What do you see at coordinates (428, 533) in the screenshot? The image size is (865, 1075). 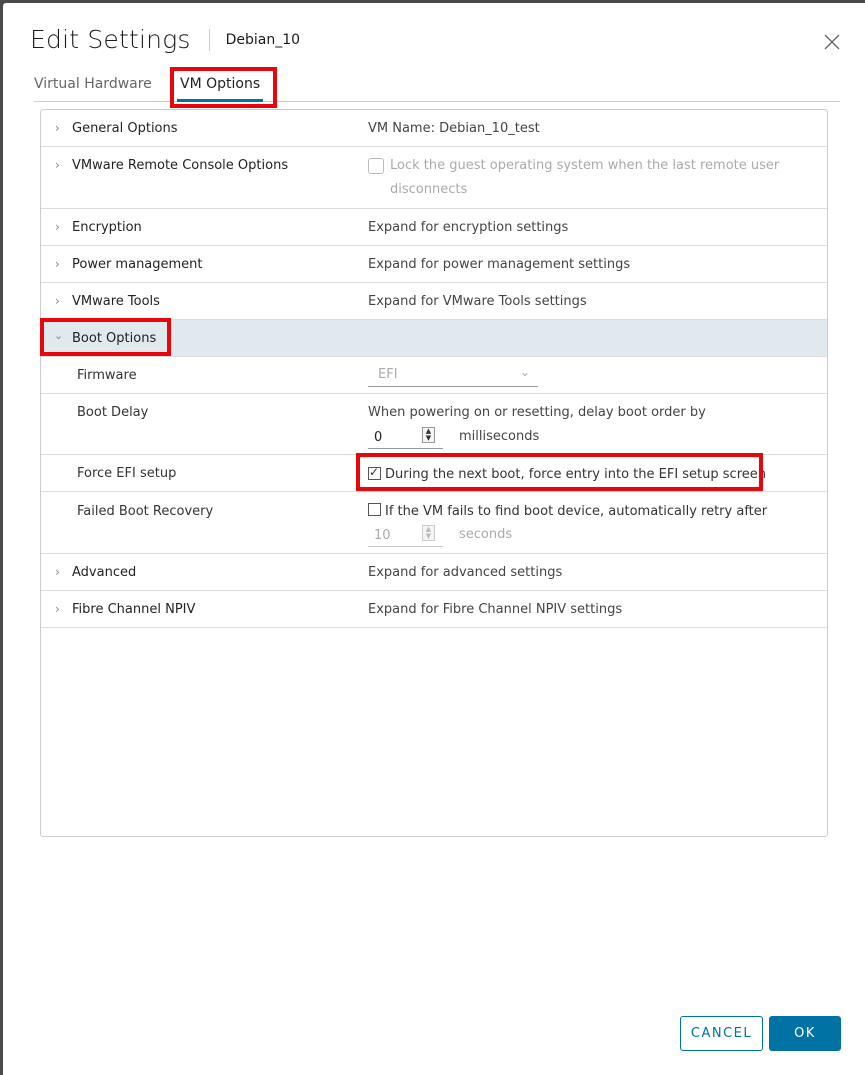 I see `retry-delay-stepper: ▲ ▼` at bounding box center [428, 533].